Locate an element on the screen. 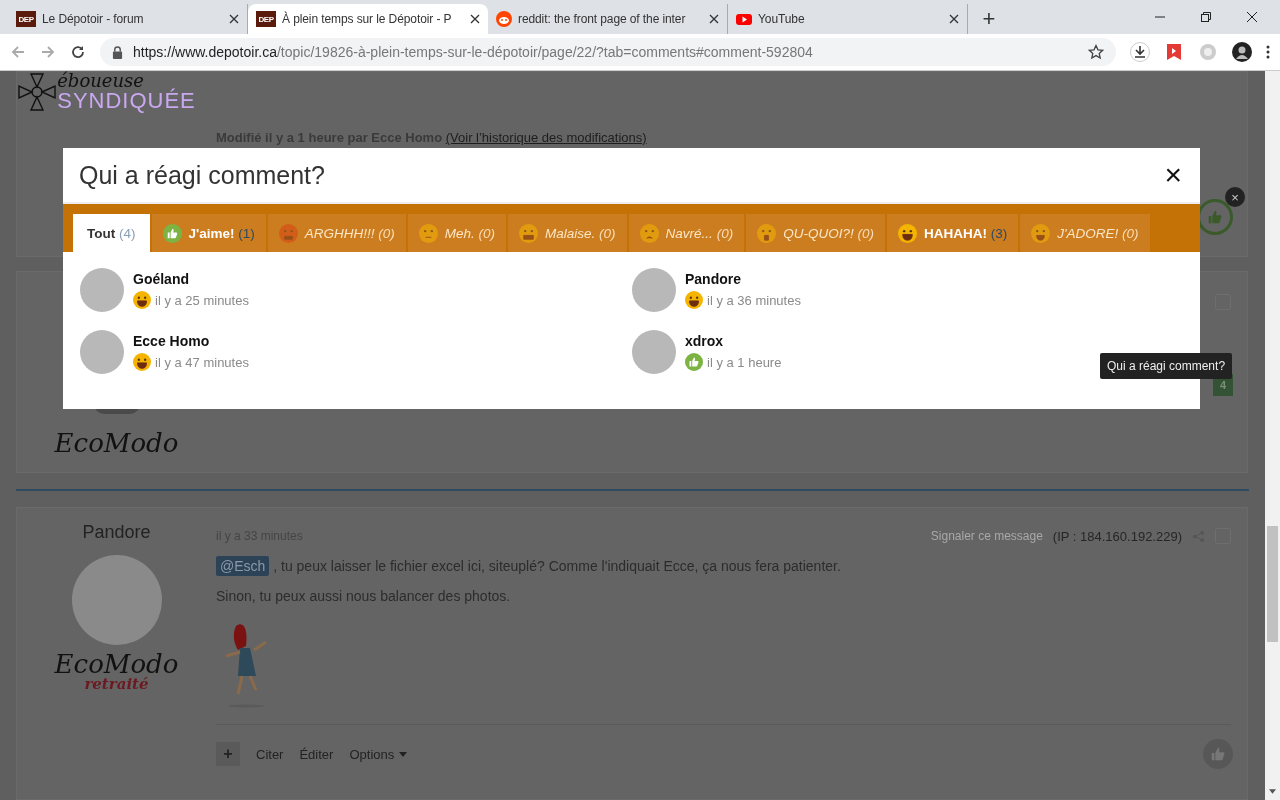  alien-face-icon is located at coordinates (504, 19).